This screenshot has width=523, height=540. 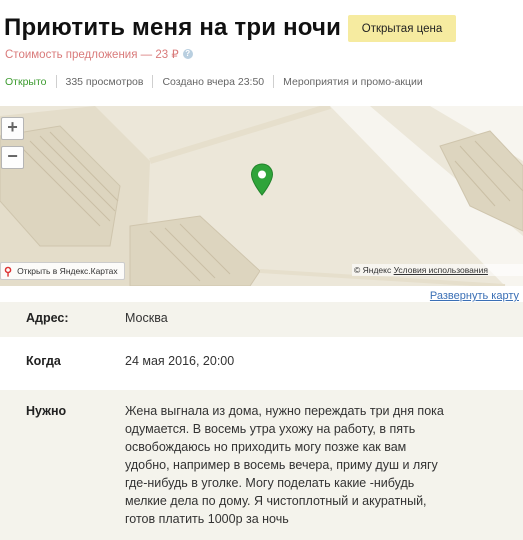 I want to click on map-pin-icon, so click(x=262, y=180).